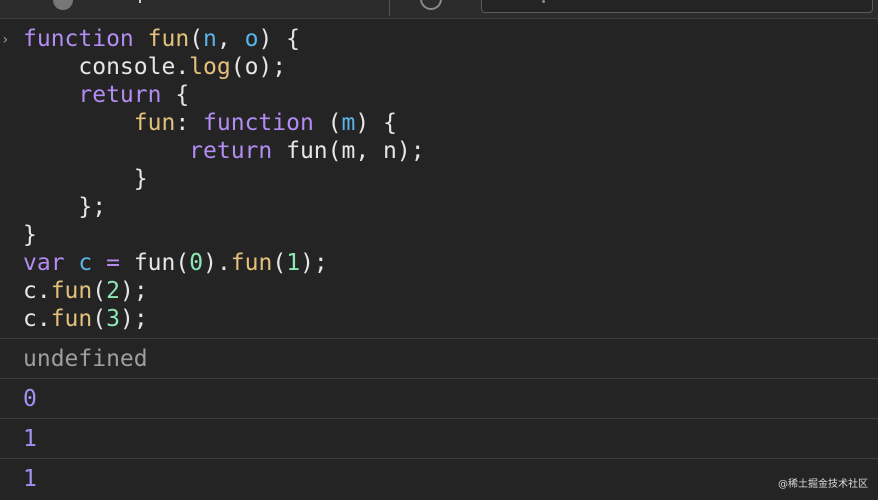 Image resolution: width=878 pixels, height=500 pixels. Describe the element at coordinates (224, 291) in the screenshot. I see `code-line: c.fun(2);` at that location.